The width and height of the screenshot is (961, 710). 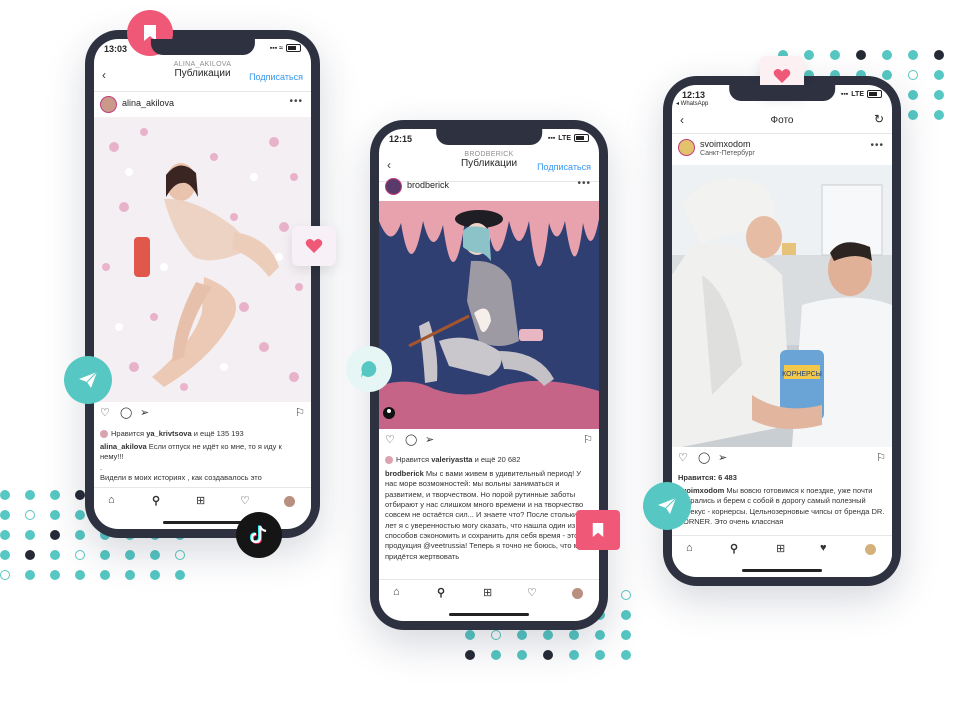 What do you see at coordinates (694, 95) in the screenshot?
I see `status-time: 12:13` at bounding box center [694, 95].